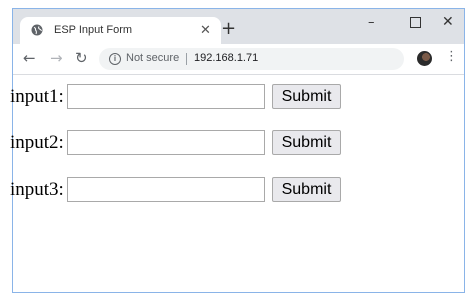 The width and height of the screenshot is (474, 299). Describe the element at coordinates (226, 58) in the screenshot. I see `url-text: 192.168.1.71` at that location.